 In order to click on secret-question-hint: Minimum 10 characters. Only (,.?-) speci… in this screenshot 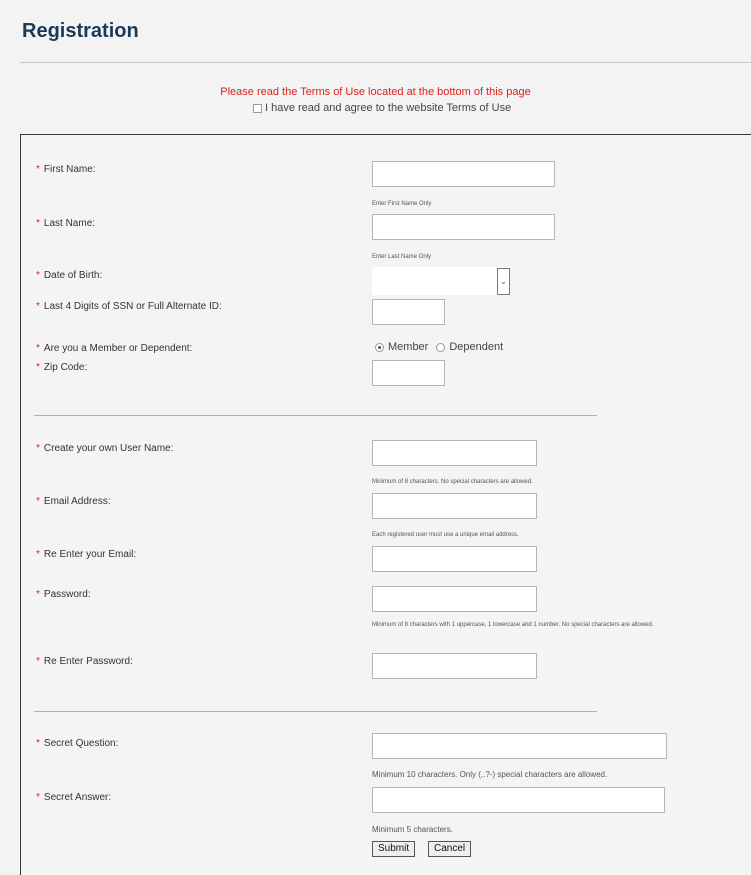, I will do `click(490, 774)`.